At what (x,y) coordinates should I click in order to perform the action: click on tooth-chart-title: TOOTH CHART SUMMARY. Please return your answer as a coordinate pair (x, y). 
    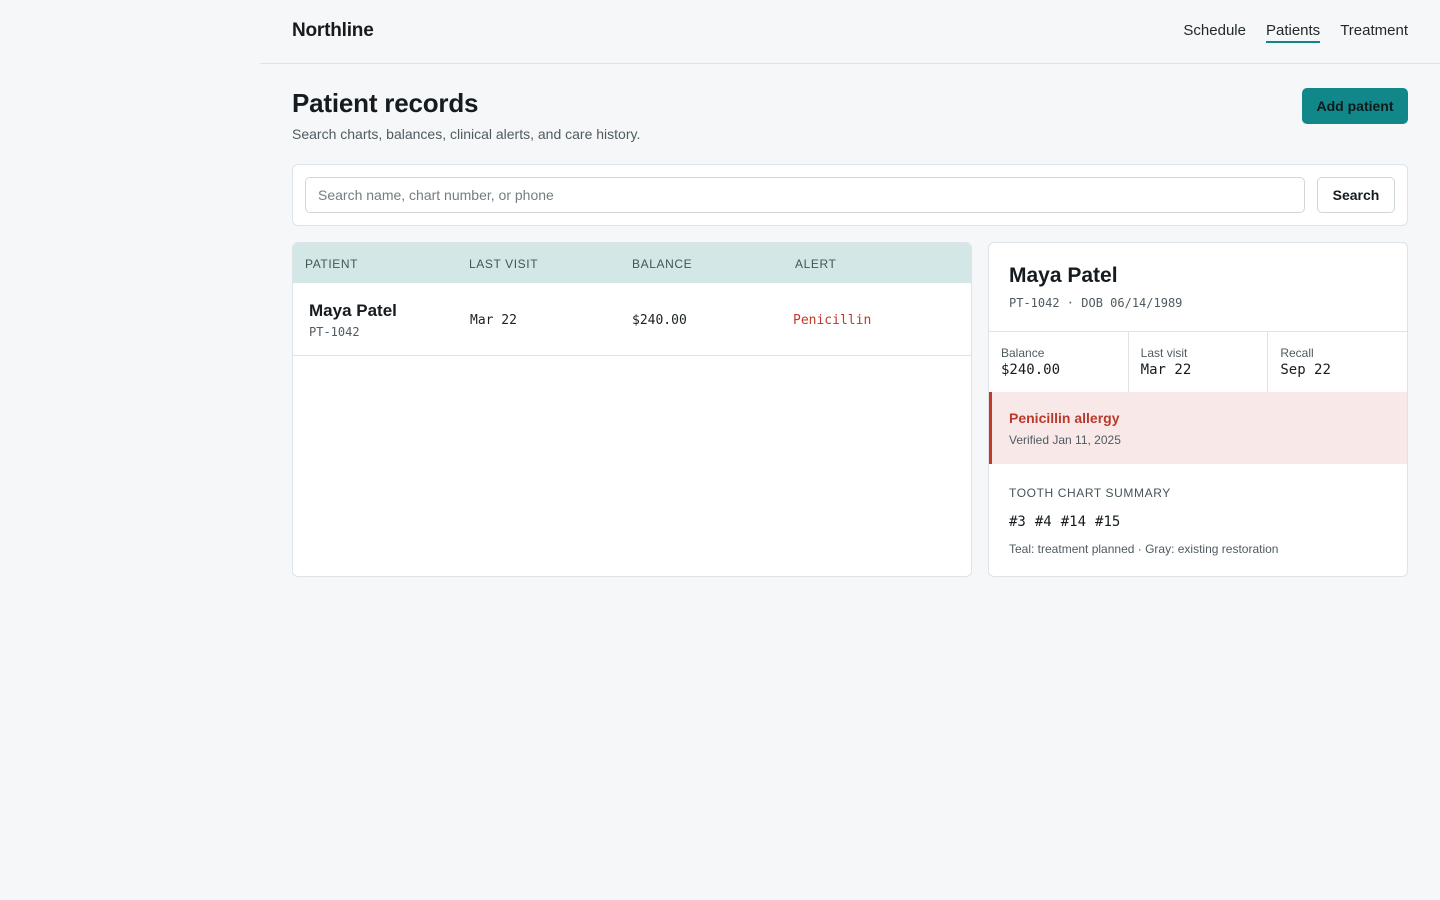
    Looking at the image, I should click on (1090, 493).